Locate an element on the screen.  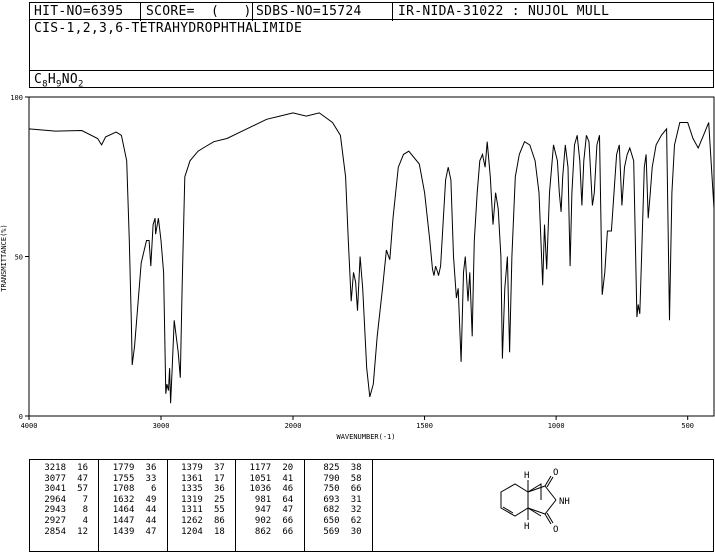
peak-wavenumber: 1204 is located at coordinates (192, 531).